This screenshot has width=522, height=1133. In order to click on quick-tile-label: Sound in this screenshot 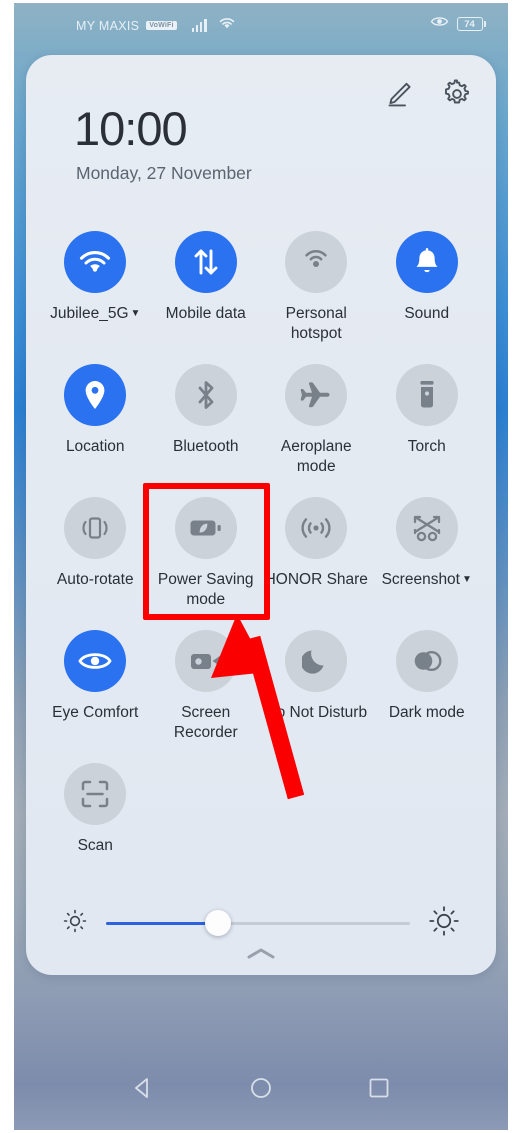, I will do `click(427, 313)`.